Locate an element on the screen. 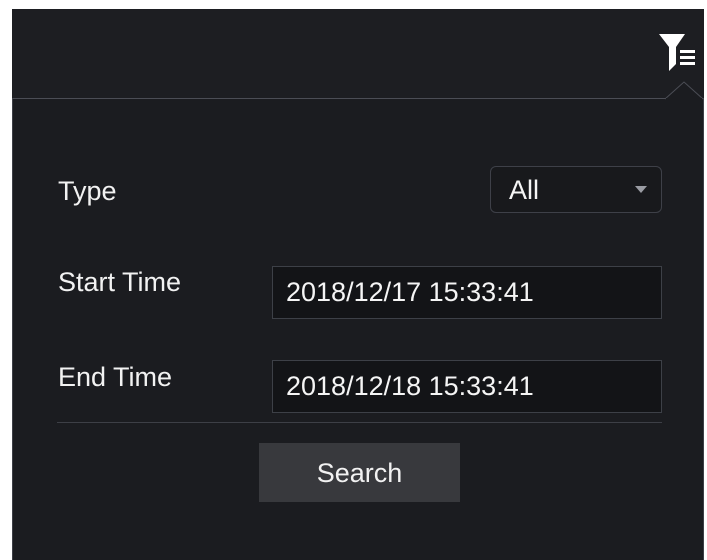  start-time-field is located at coordinates (467, 292).